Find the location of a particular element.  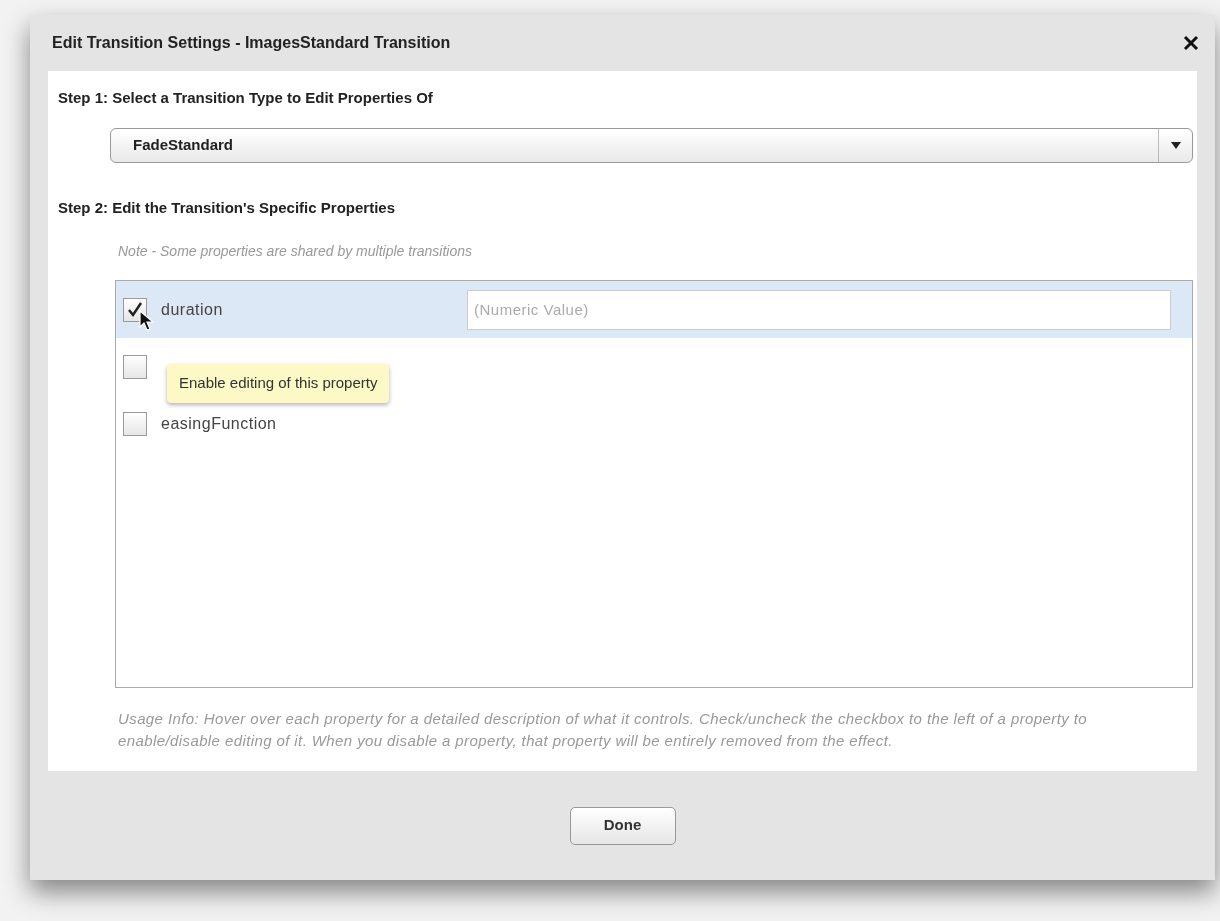

mouse-pointer-icon is located at coordinates (147, 321).